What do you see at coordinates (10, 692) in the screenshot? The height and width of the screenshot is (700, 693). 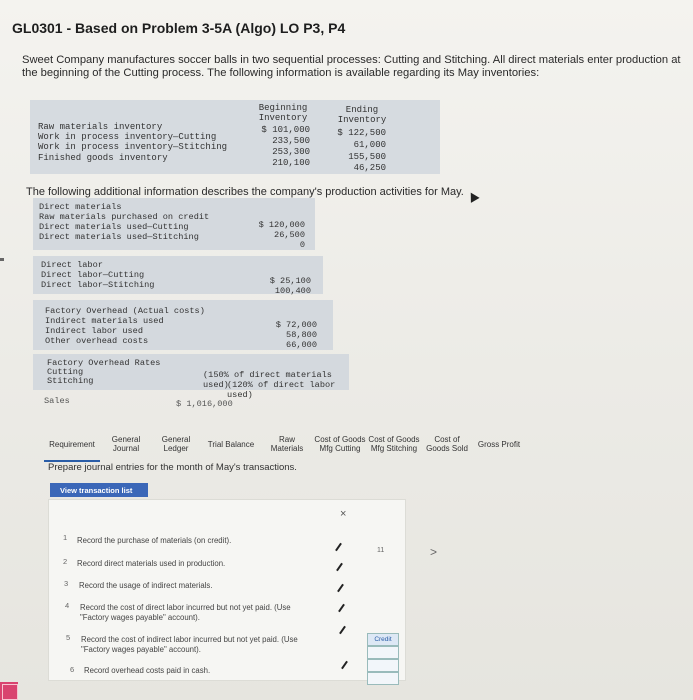 I see `app-logo-mark` at bounding box center [10, 692].